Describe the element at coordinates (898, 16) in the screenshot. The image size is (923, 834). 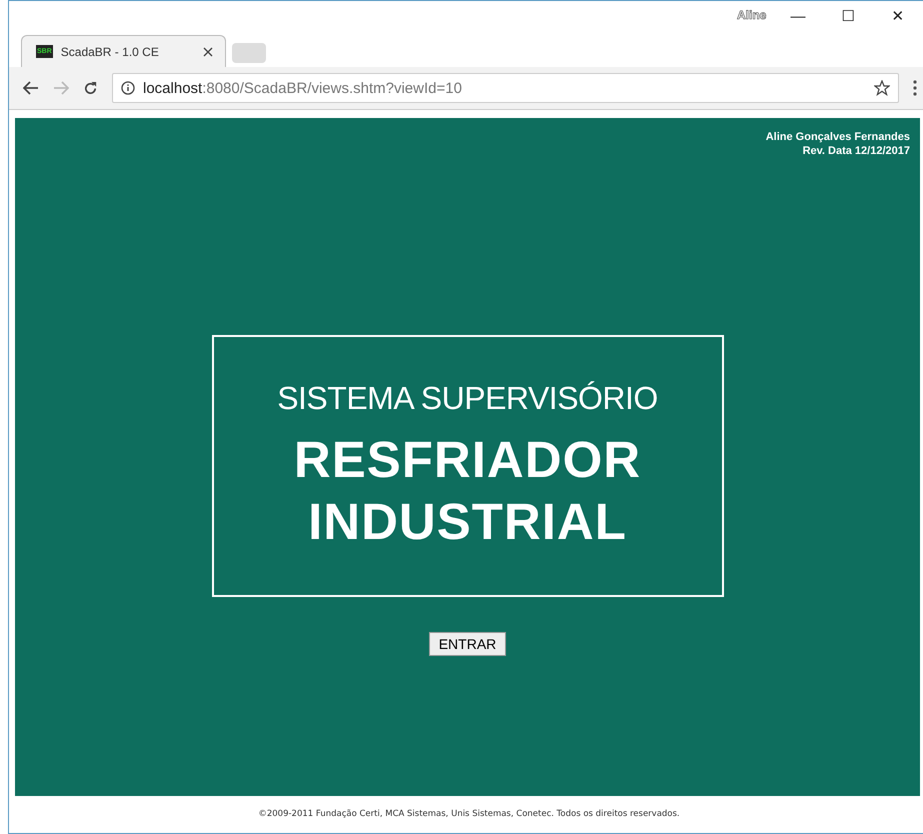
I see `window-control: ✕` at that location.